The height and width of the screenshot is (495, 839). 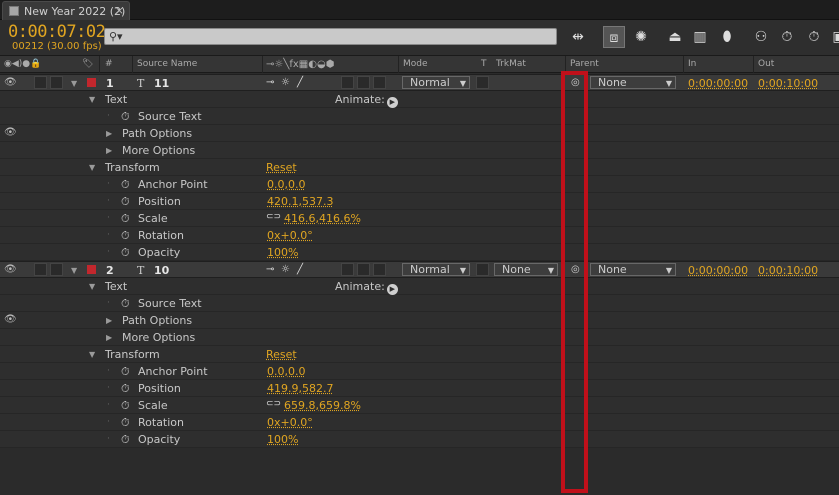 I want to click on frame-blending-icon: ⏏, so click(x=675, y=37).